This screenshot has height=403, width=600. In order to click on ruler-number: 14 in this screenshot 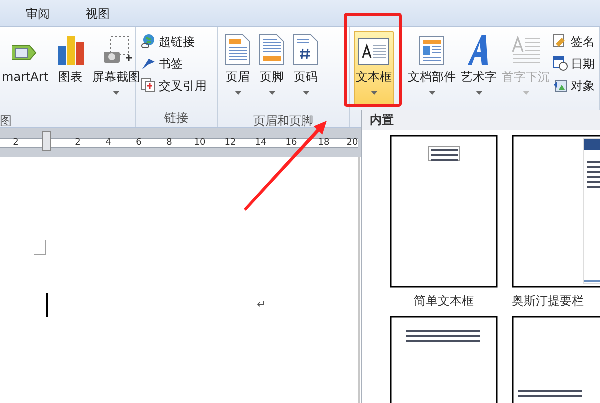, I will do `click(261, 143)`.